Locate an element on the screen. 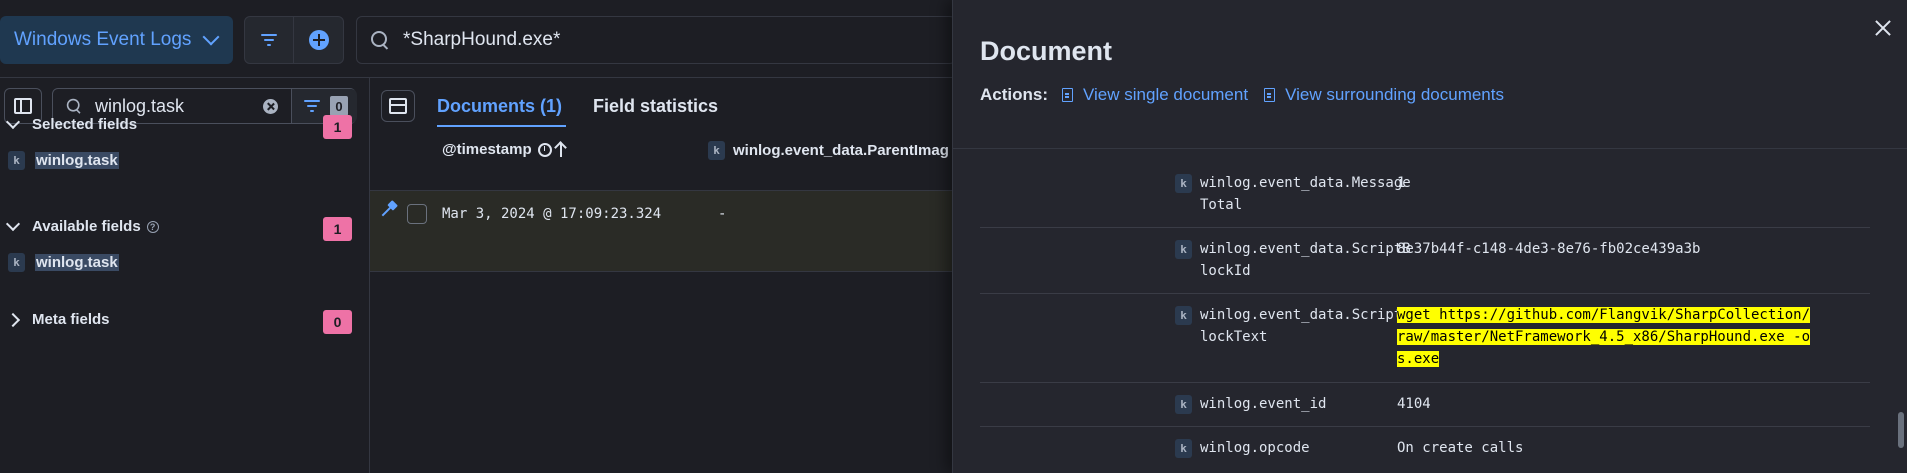 The width and height of the screenshot is (1907, 473). plus-circle-icon is located at coordinates (318, 40).